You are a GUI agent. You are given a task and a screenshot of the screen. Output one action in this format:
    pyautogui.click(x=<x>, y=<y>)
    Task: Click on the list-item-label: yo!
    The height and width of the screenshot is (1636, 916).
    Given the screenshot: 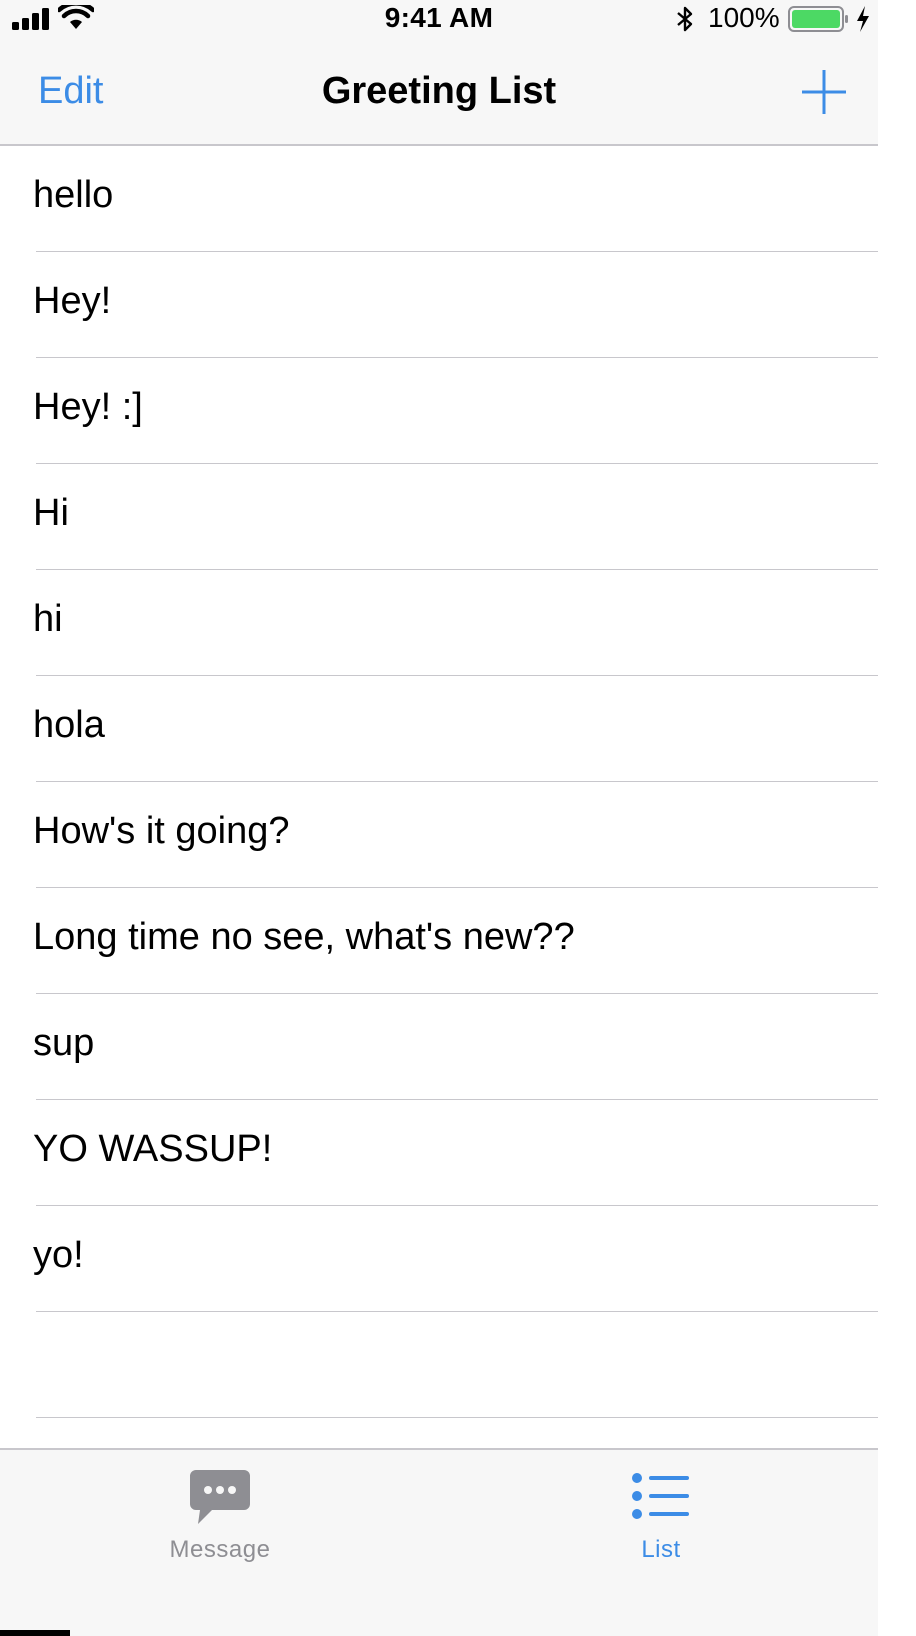 What is the action you would take?
    pyautogui.click(x=58, y=1255)
    